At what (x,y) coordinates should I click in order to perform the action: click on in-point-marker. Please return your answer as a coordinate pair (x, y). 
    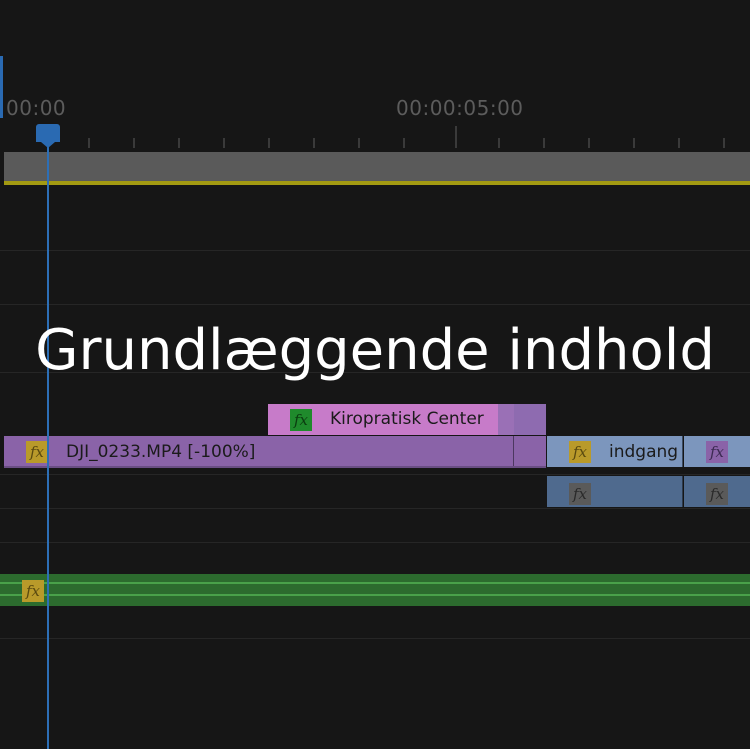
    Looking at the image, I should click on (1, 87).